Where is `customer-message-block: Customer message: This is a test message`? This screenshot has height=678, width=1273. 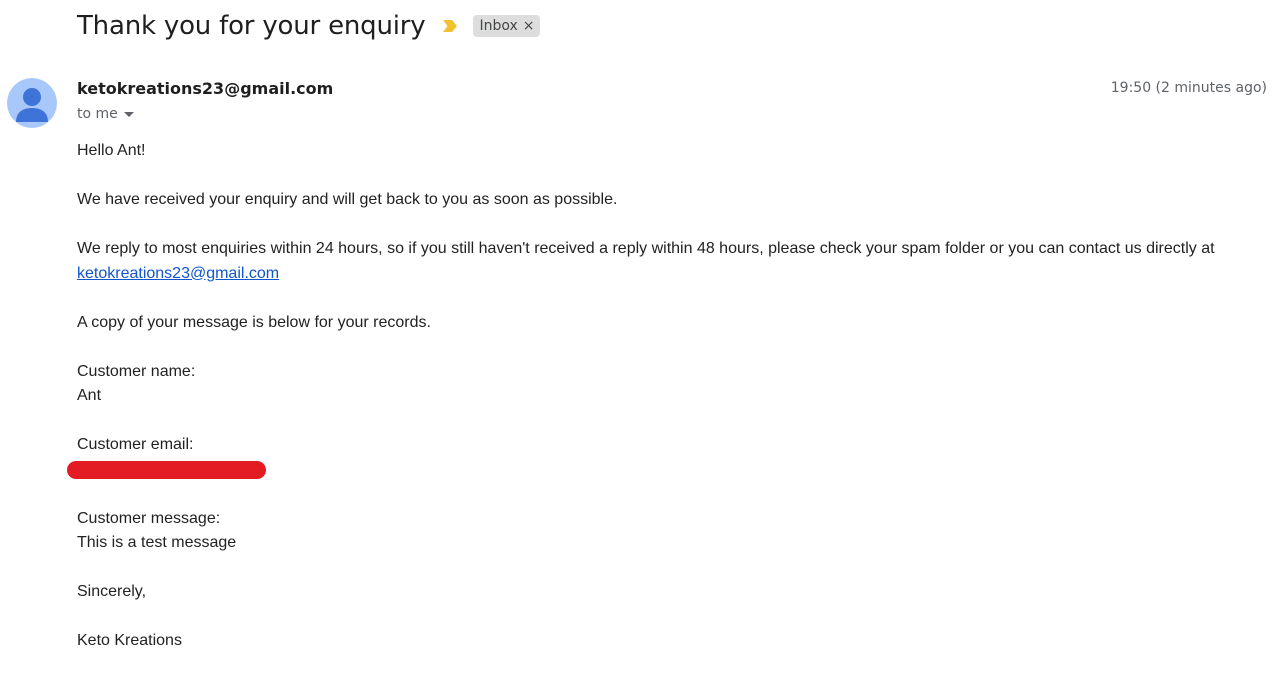 customer-message-block: Customer message: This is a test message is located at coordinates (667, 531).